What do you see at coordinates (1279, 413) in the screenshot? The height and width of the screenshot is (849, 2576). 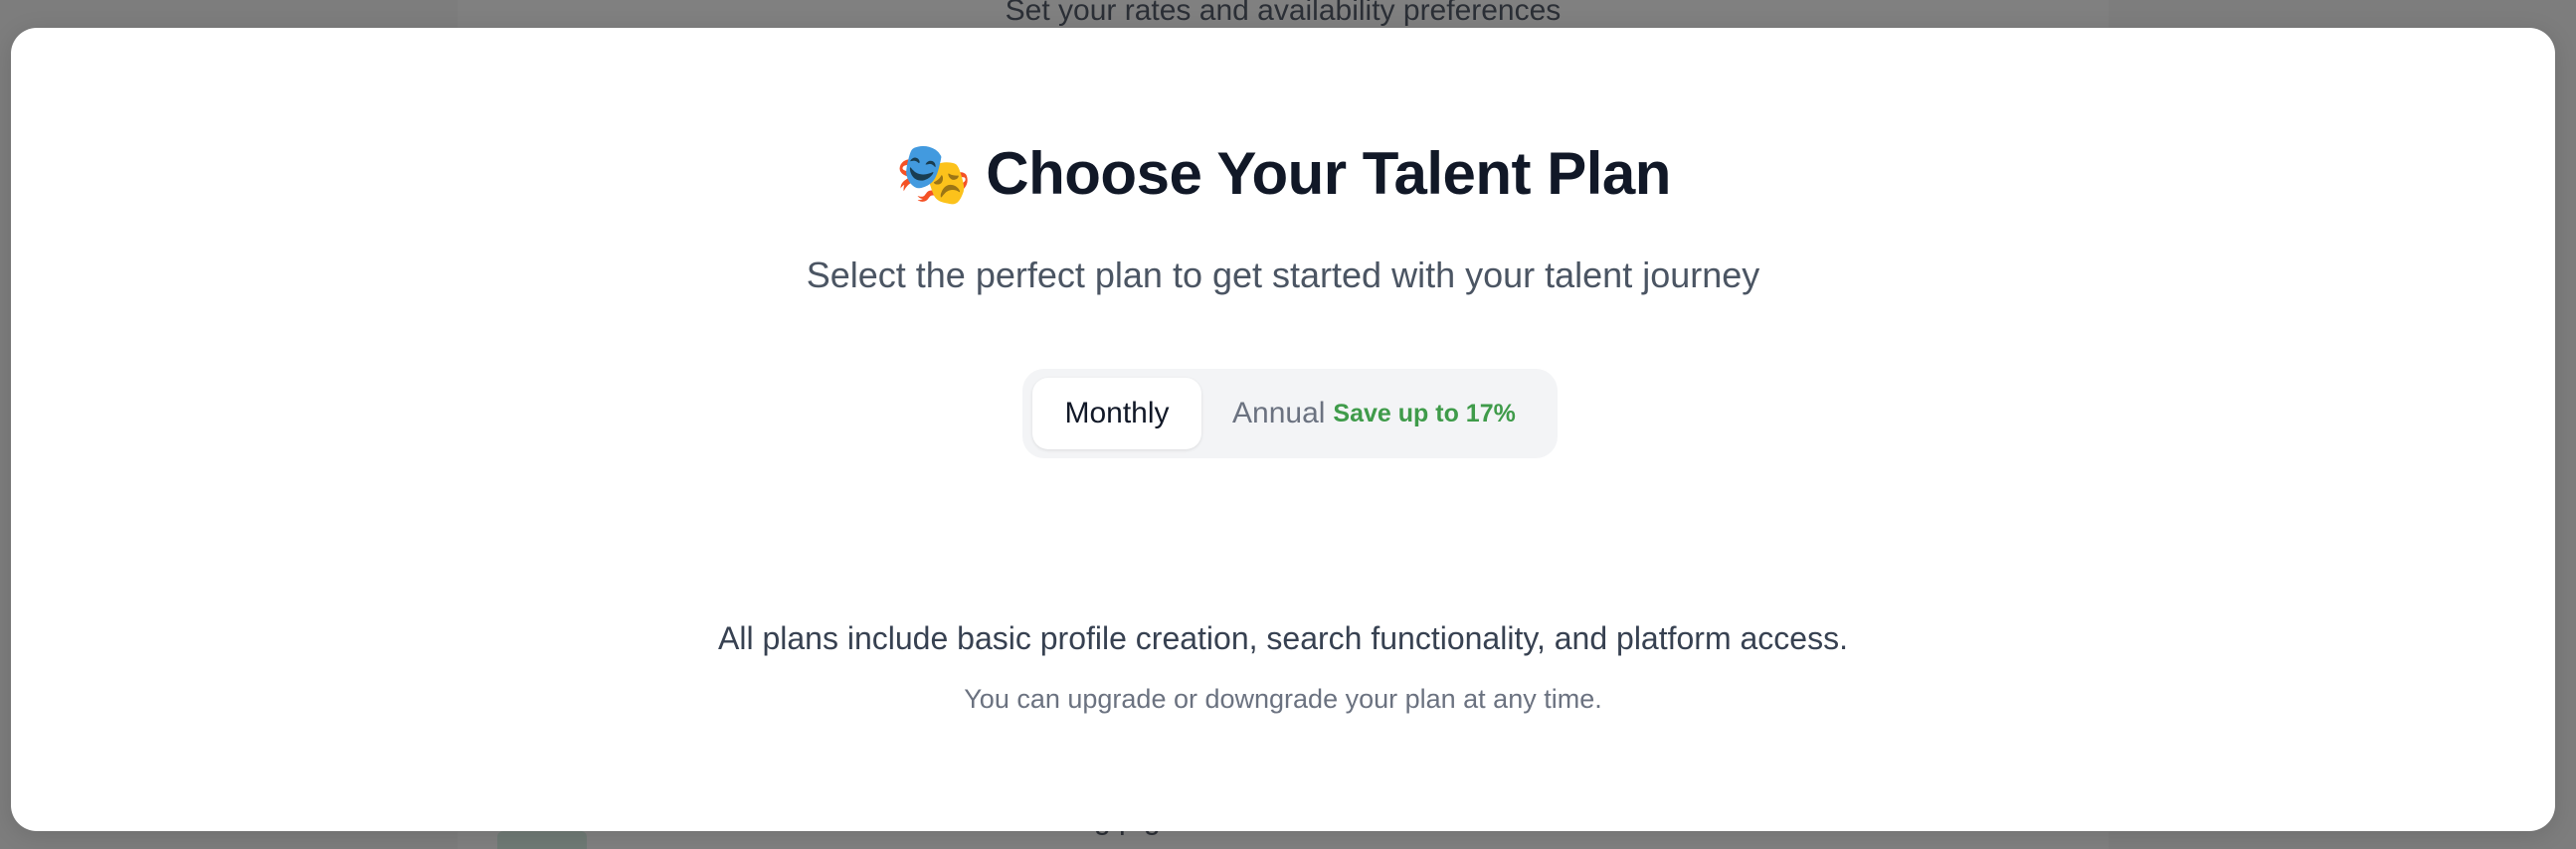 I see `annual-label: Annual` at bounding box center [1279, 413].